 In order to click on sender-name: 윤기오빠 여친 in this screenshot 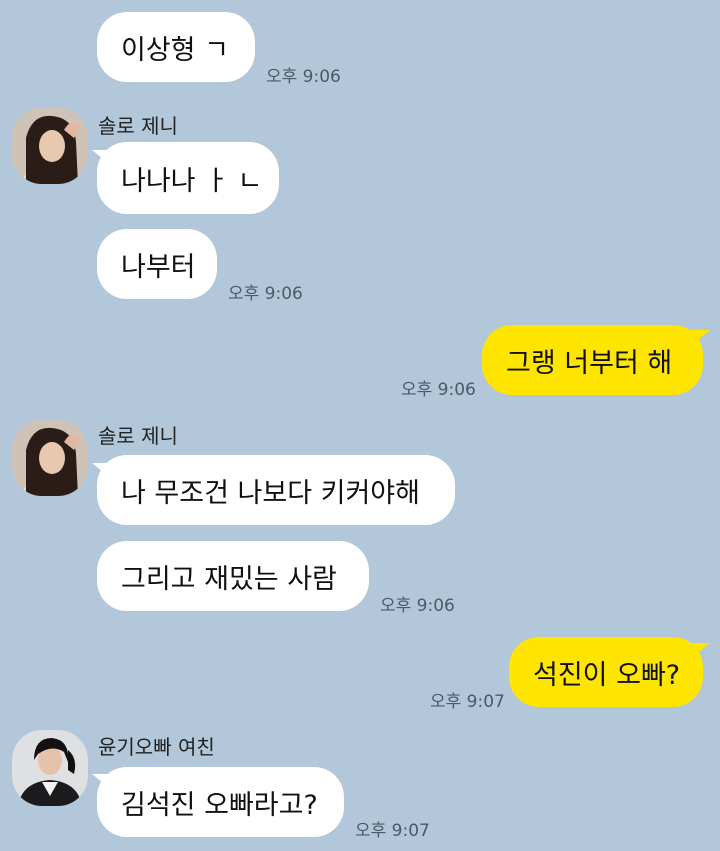, I will do `click(156, 747)`.